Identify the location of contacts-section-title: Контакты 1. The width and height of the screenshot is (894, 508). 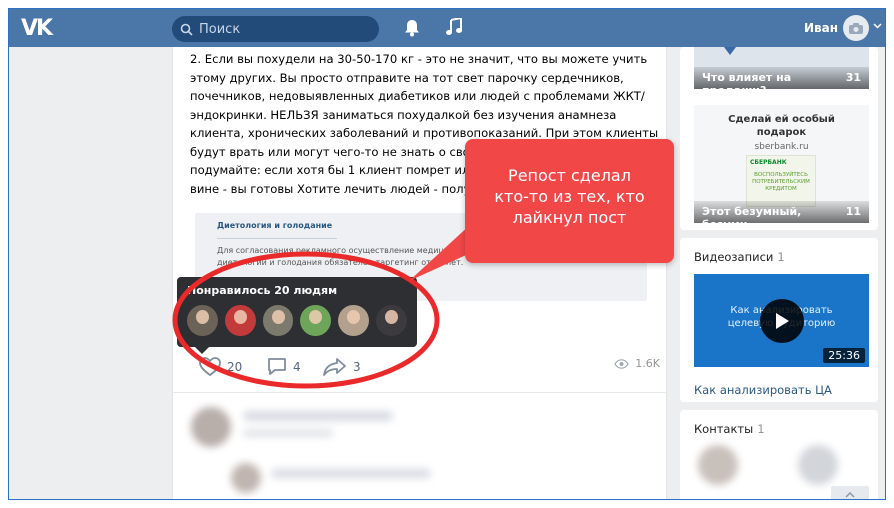
(729, 429).